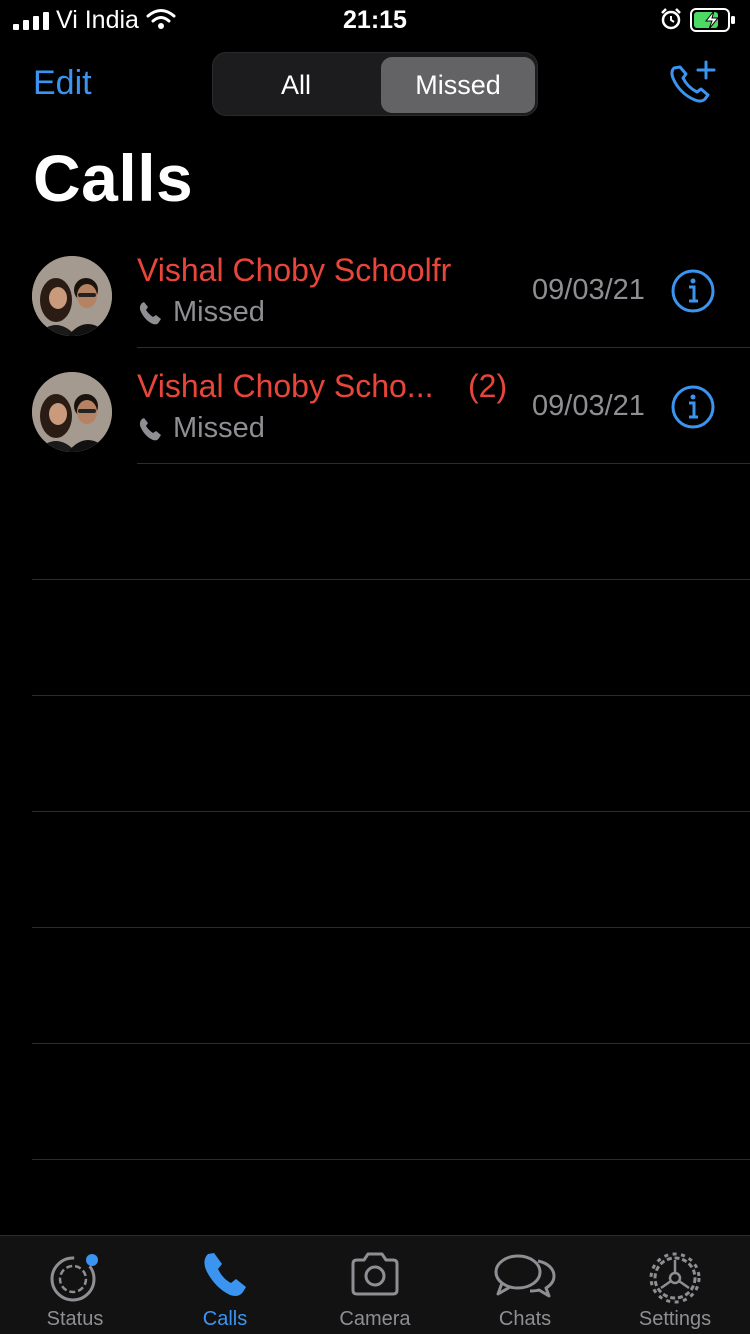 The width and height of the screenshot is (750, 1334). What do you see at coordinates (113, 178) in the screenshot?
I see `page-title: Calls` at bounding box center [113, 178].